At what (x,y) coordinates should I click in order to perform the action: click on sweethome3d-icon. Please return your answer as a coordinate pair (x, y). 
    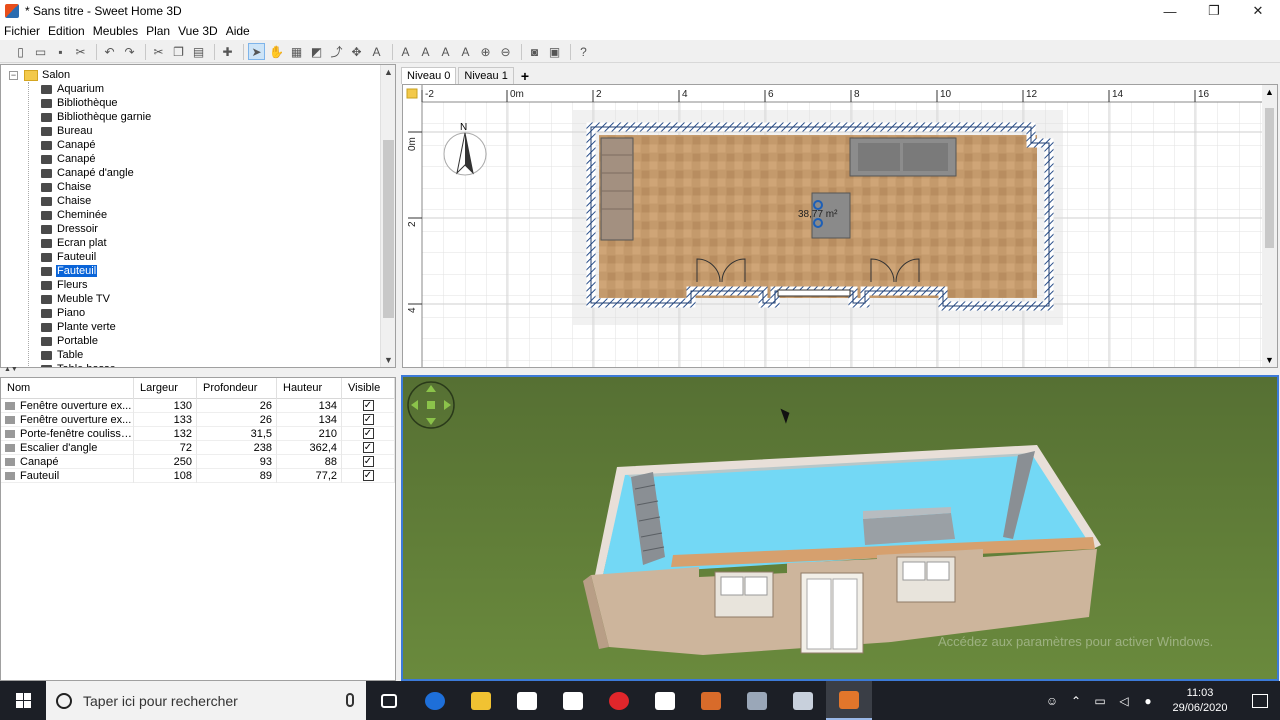
    Looking at the image, I should click on (849, 700).